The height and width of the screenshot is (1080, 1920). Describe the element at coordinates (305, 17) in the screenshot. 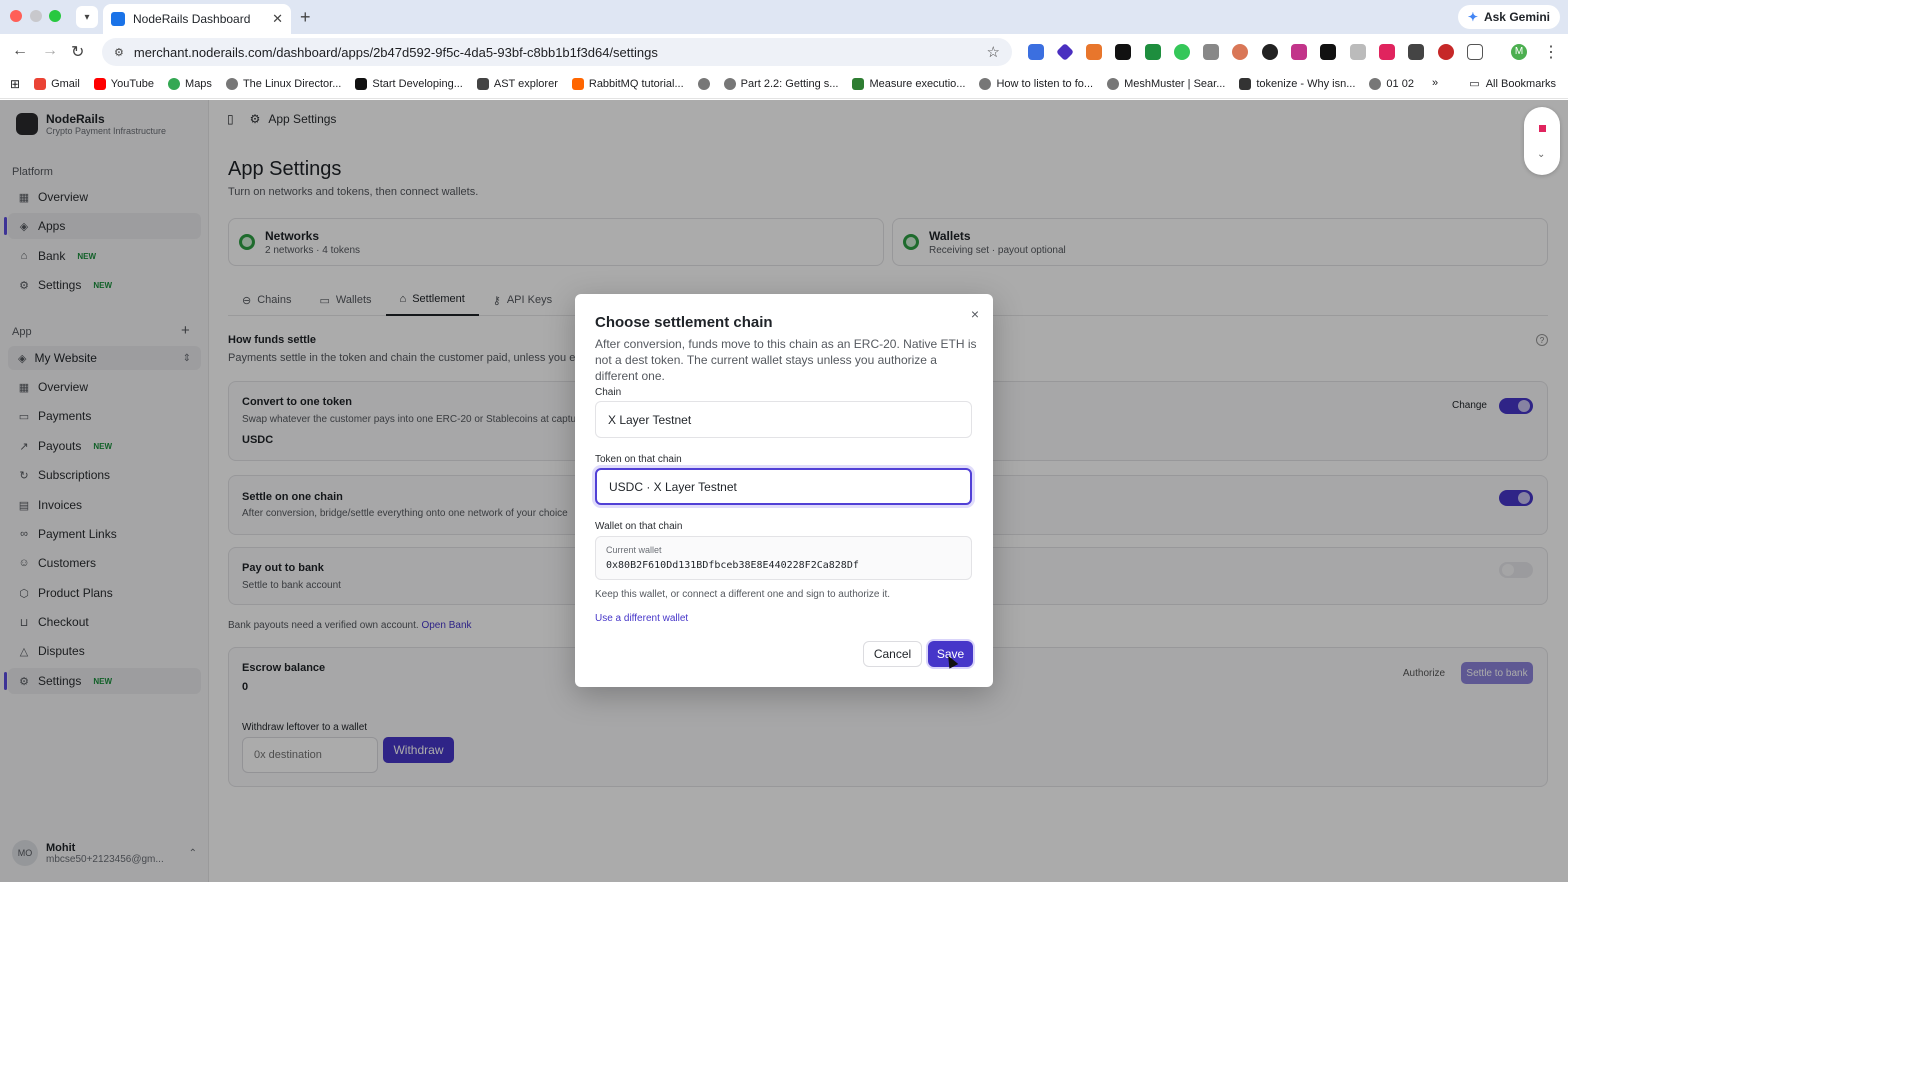

I see `new-tab-icon: +` at that location.